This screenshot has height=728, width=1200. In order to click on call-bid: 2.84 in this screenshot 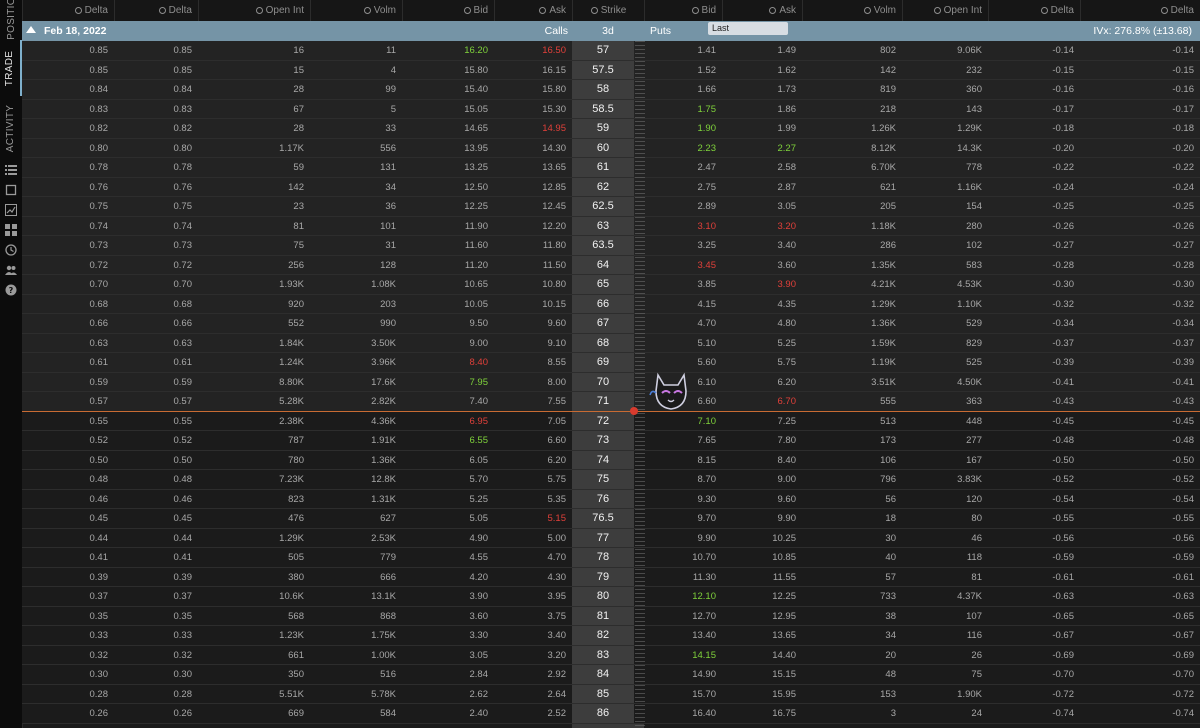, I will do `click(448, 674)`.